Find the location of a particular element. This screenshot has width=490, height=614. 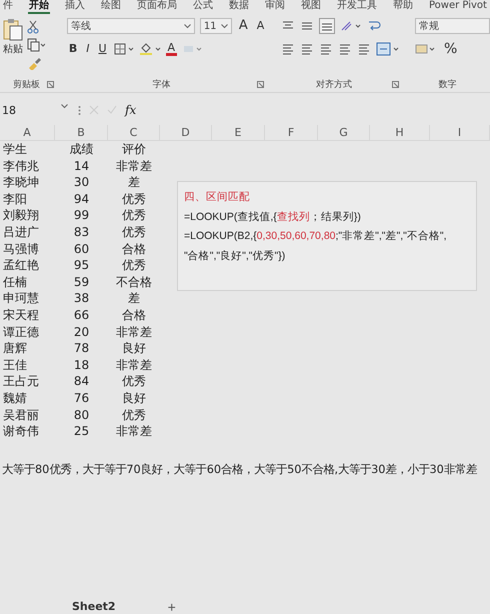

align-right-icon is located at coordinates (325, 49).